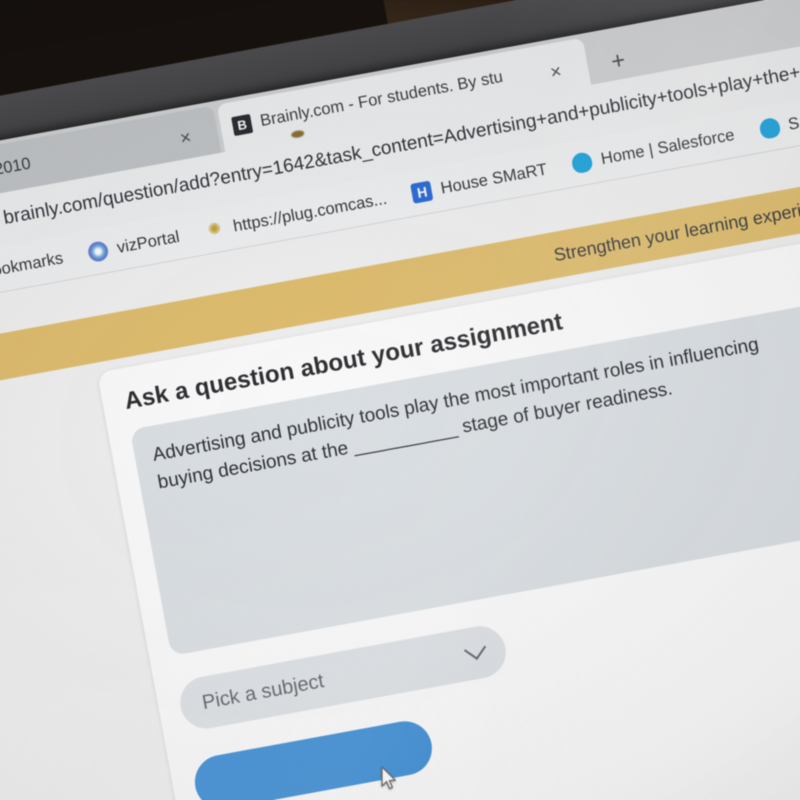 This screenshot has width=800, height=800. What do you see at coordinates (148, 242) in the screenshot?
I see `bookmark-label: vizPortal` at bounding box center [148, 242].